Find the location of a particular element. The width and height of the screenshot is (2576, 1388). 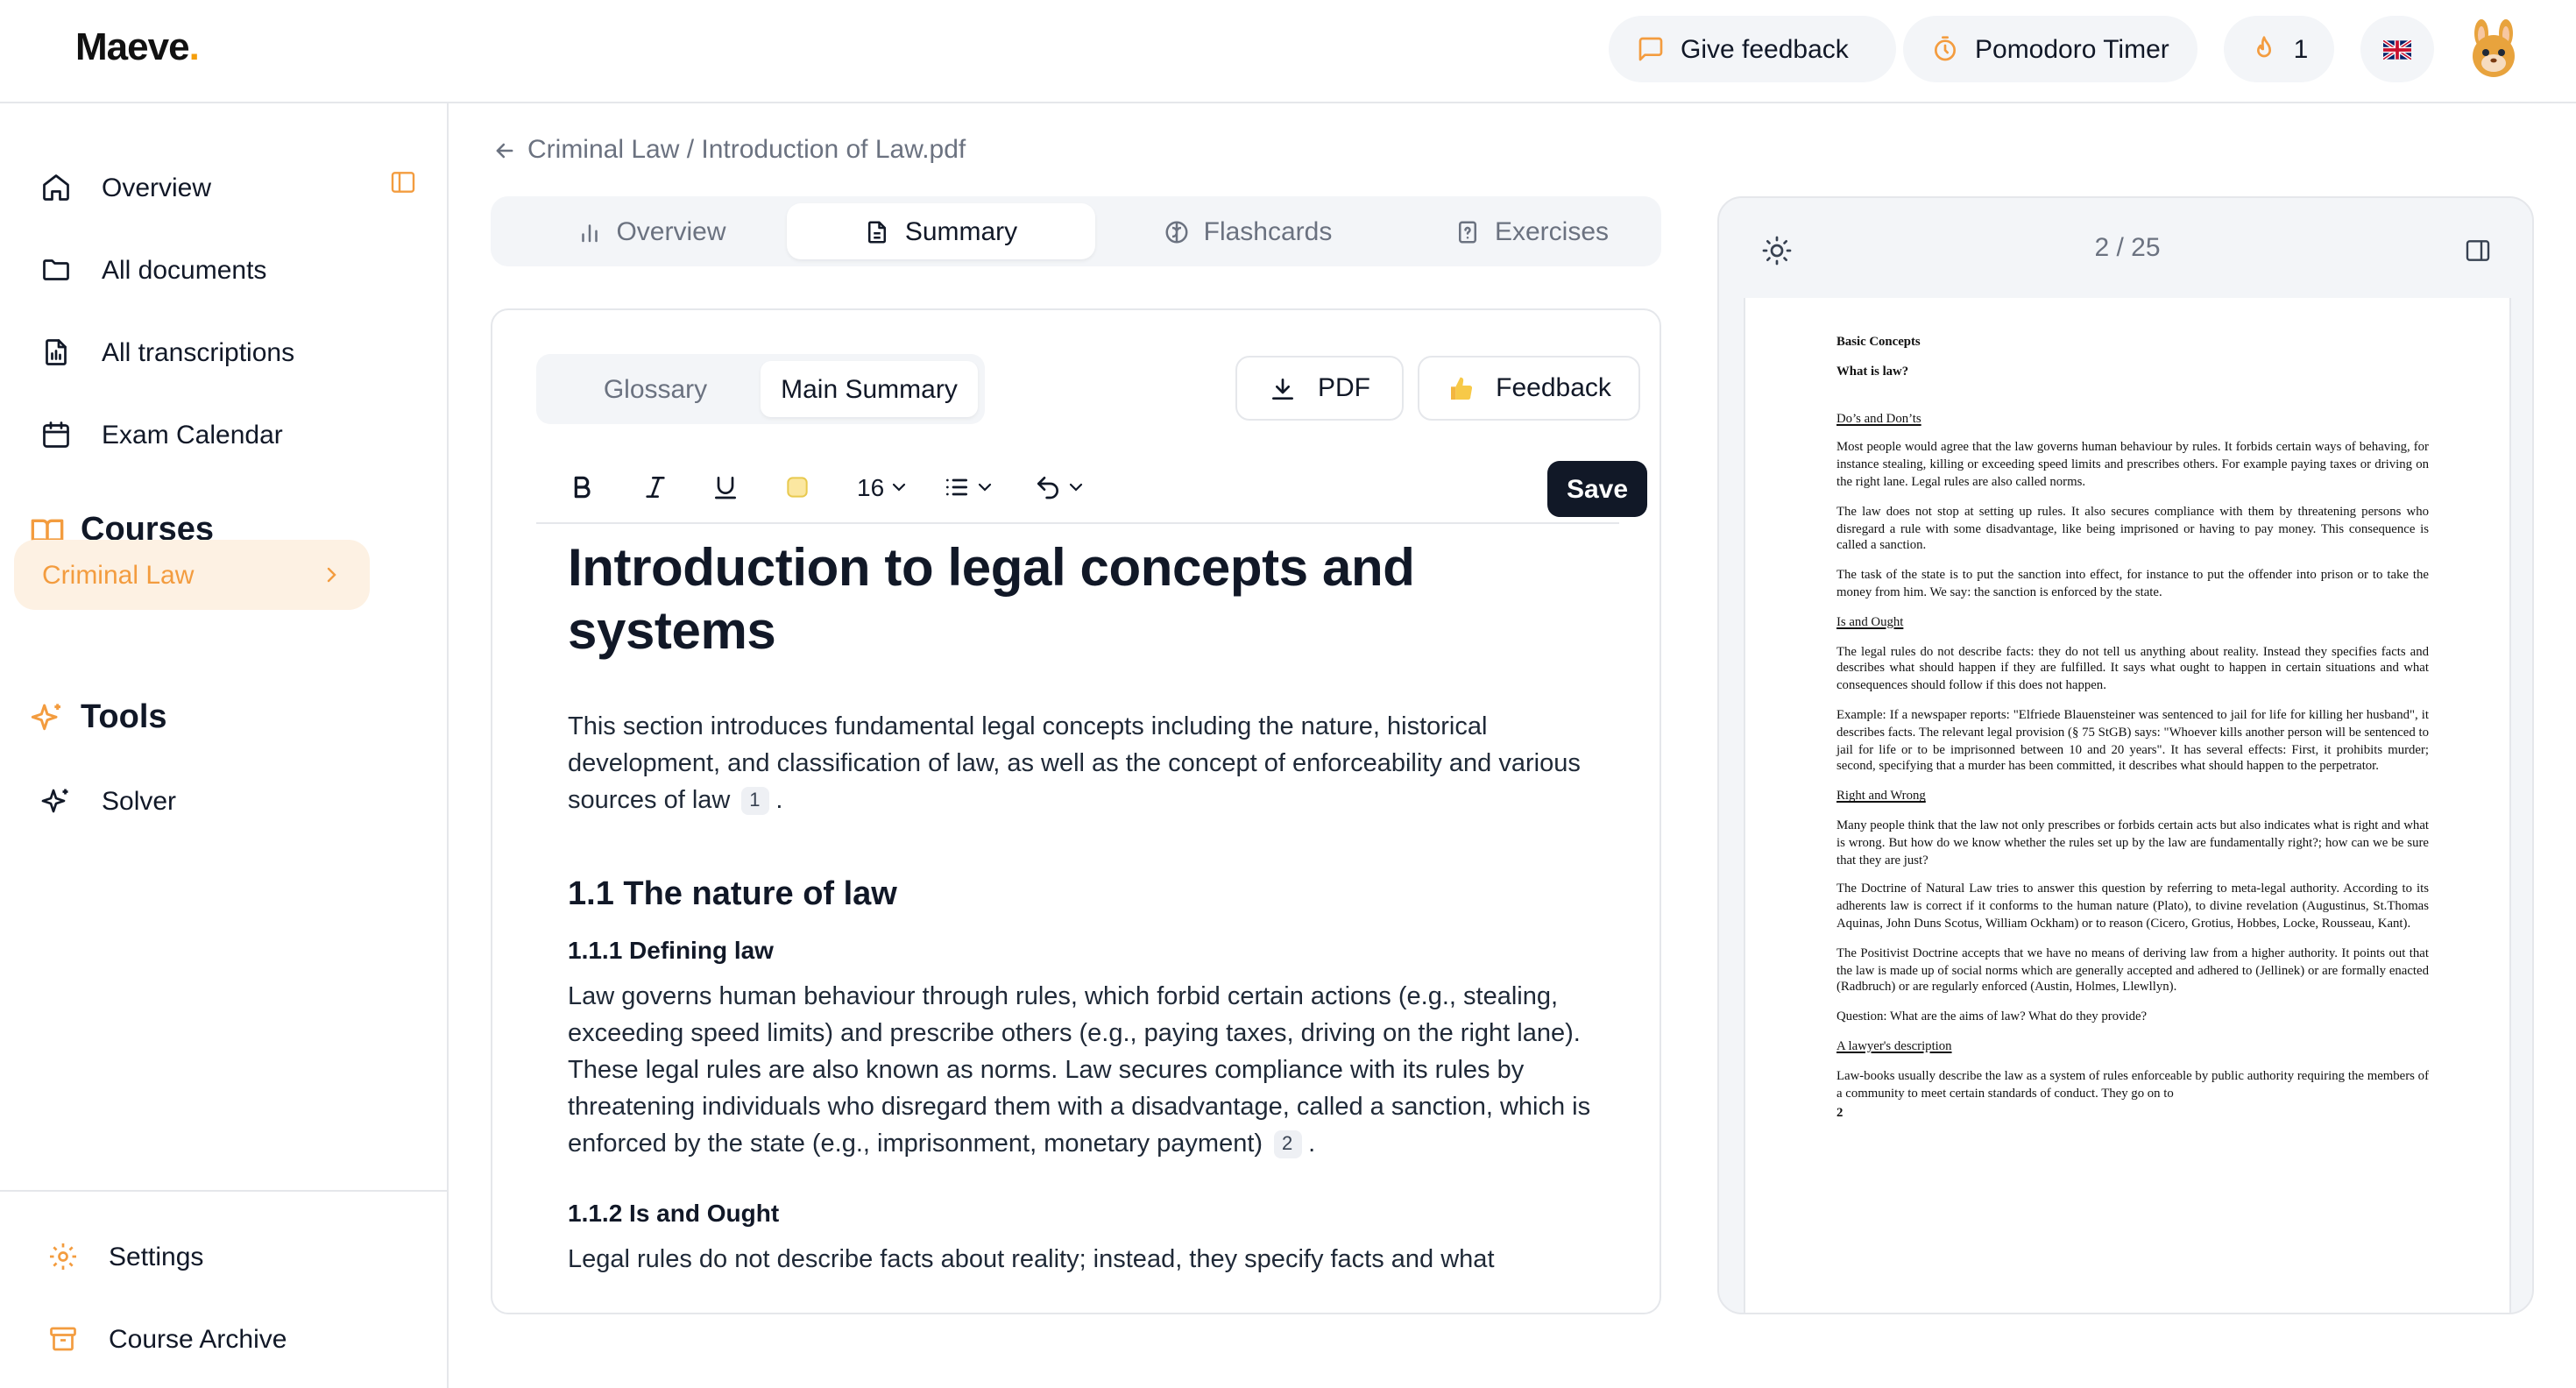

calendar-icon is located at coordinates (56, 435).